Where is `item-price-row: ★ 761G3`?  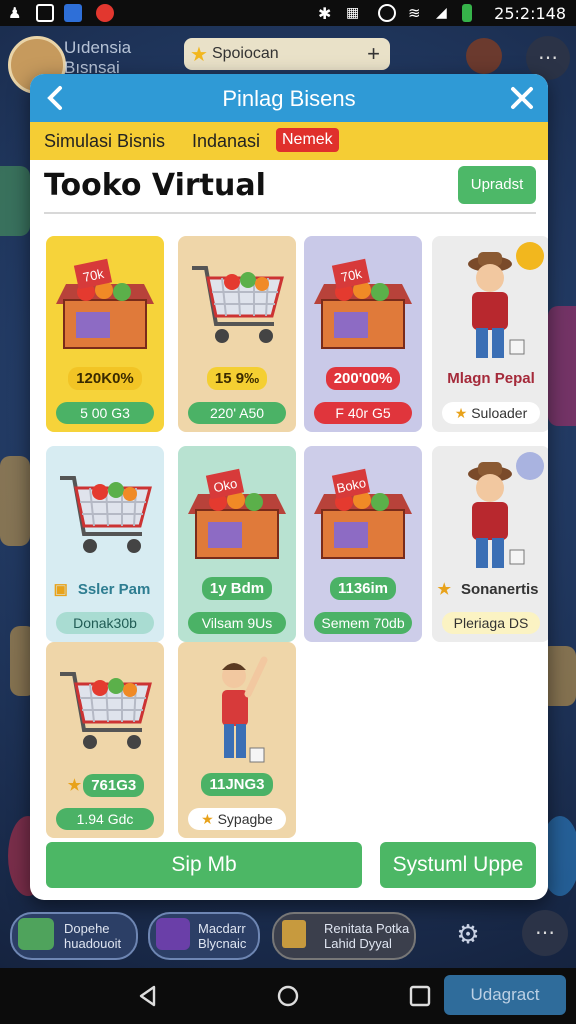 item-price-row: ★ 761G3 is located at coordinates (105, 785).